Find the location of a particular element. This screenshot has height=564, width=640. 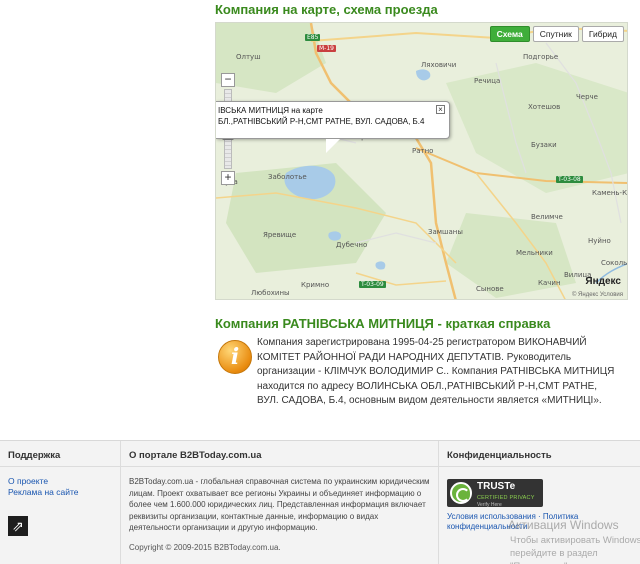

about-project-link: О проекте is located at coordinates (60, 481).